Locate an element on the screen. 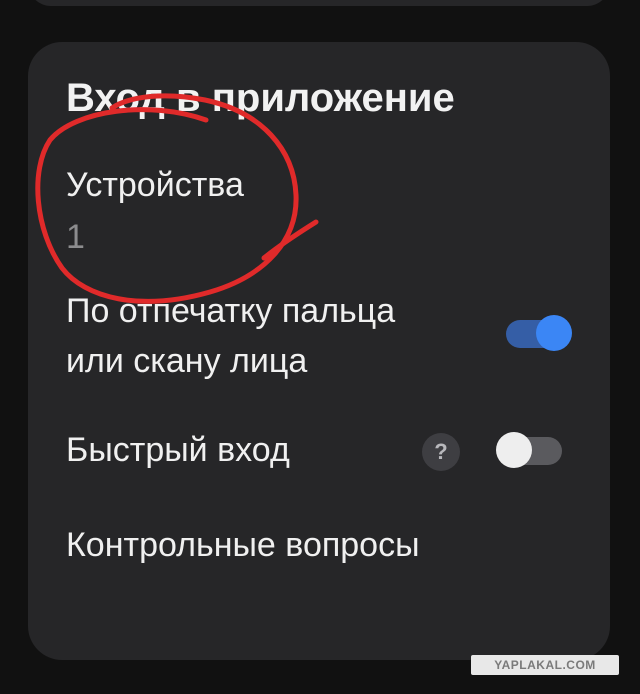 Image resolution: width=640 pixels, height=694 pixels. quick-login-toggle is located at coordinates (529, 450).